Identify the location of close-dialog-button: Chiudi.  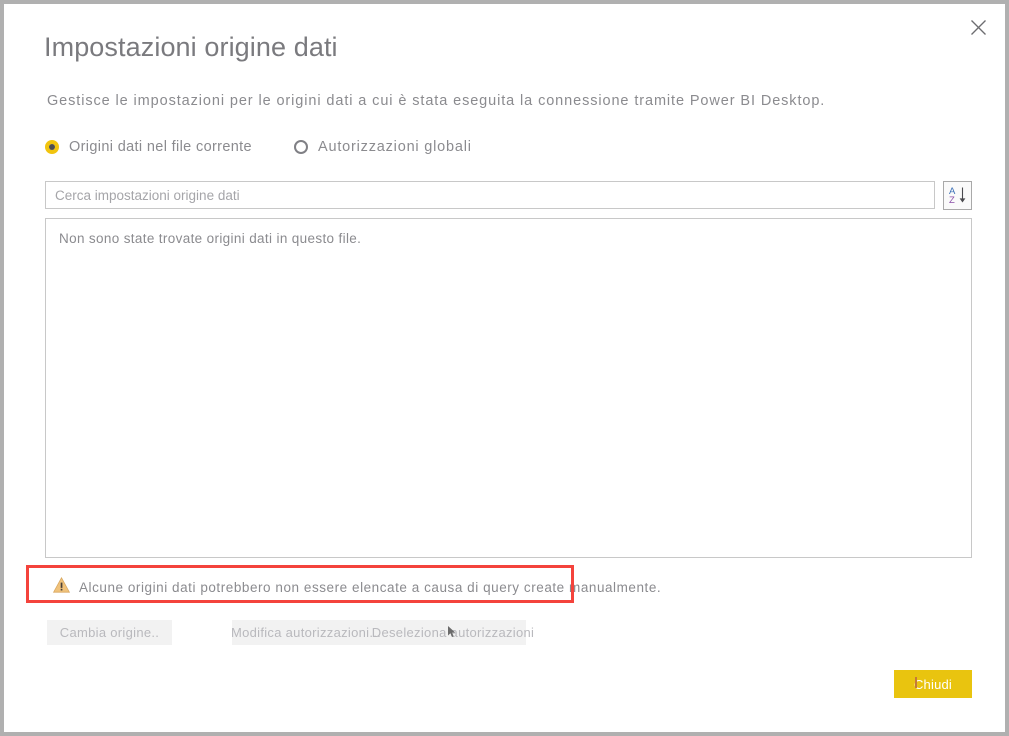
(933, 684).